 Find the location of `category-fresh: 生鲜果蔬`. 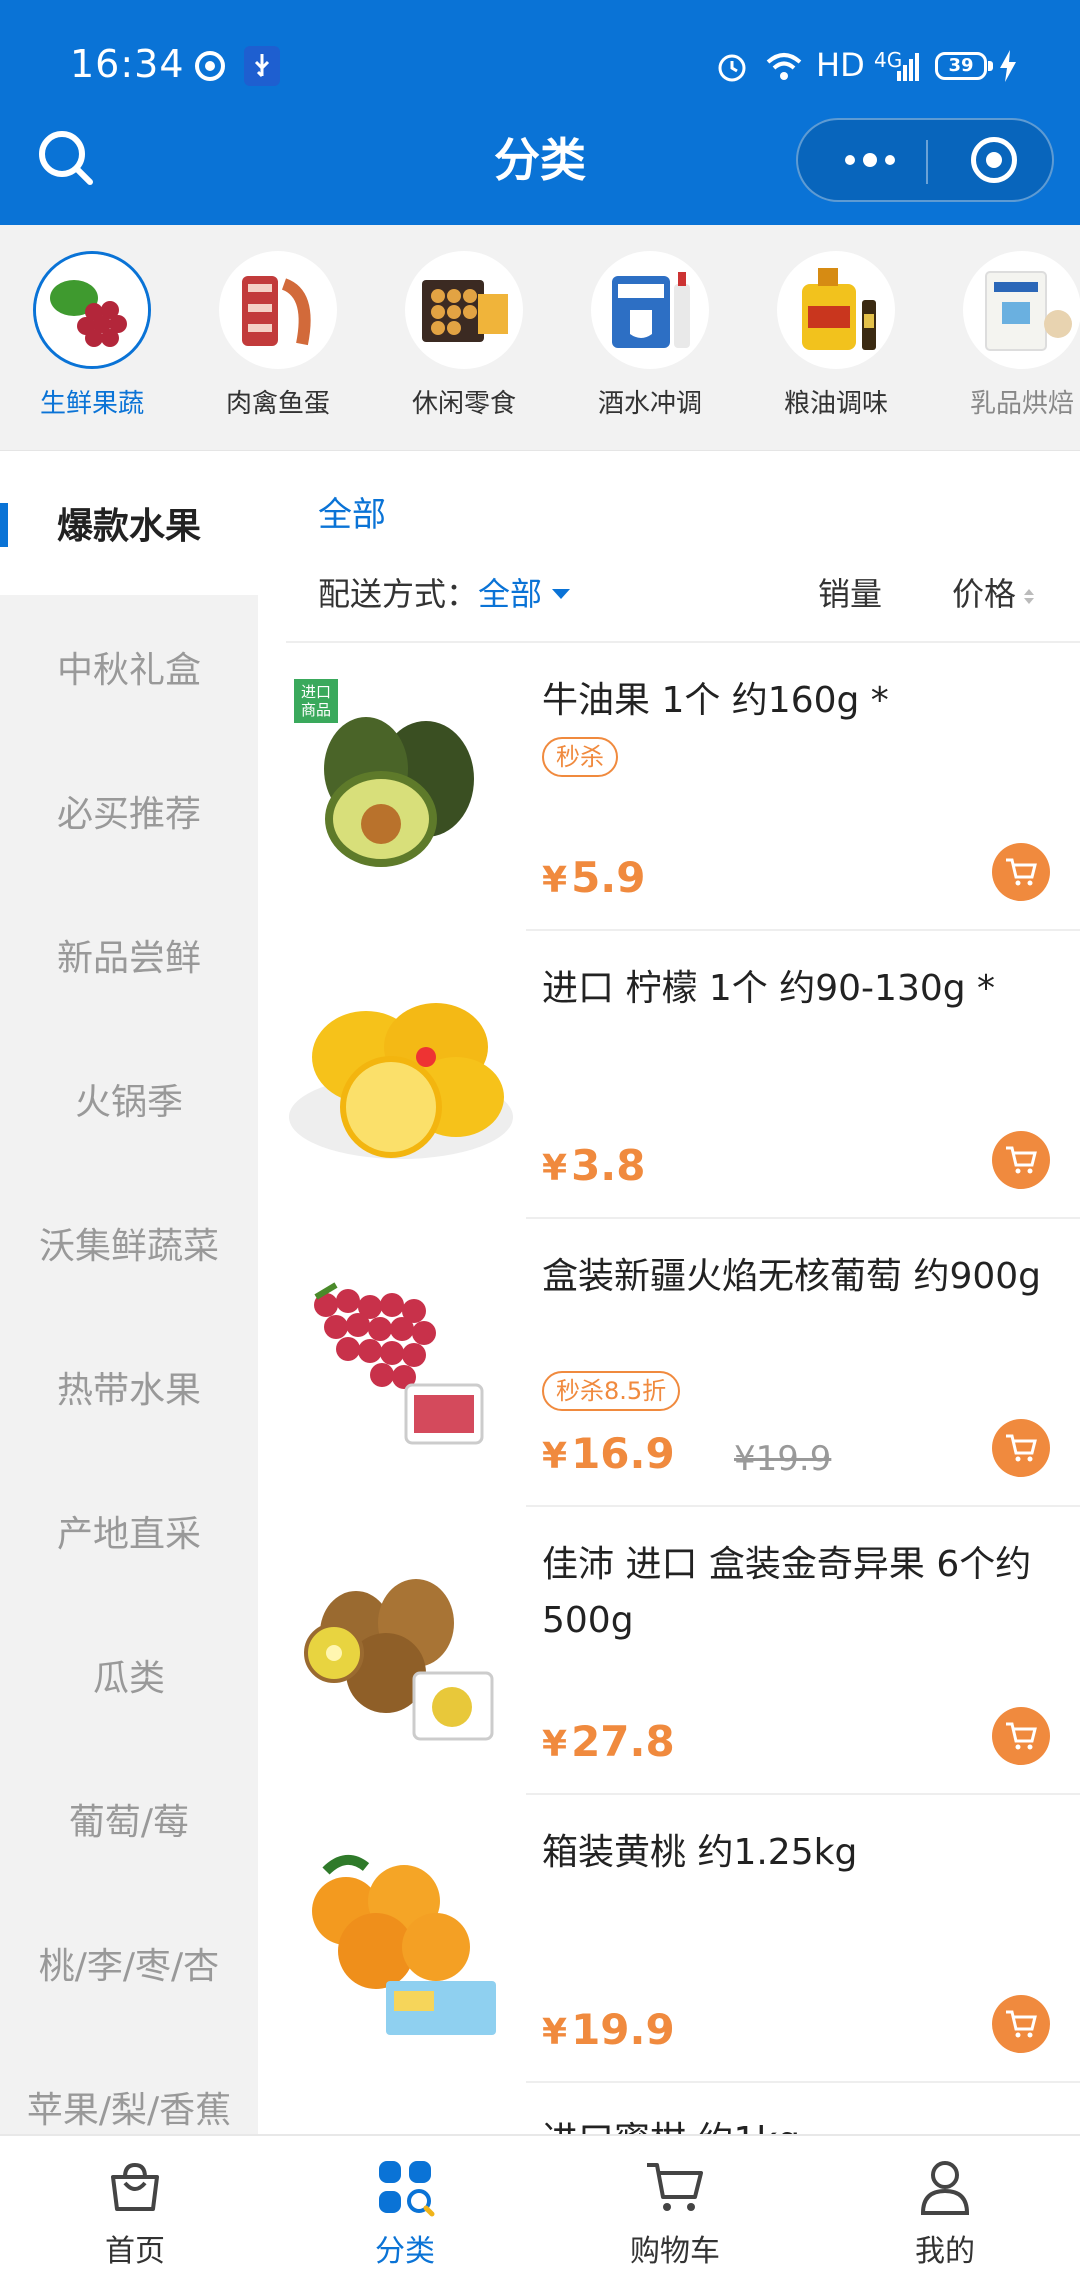

category-fresh: 生鲜果蔬 is located at coordinates (92, 335).